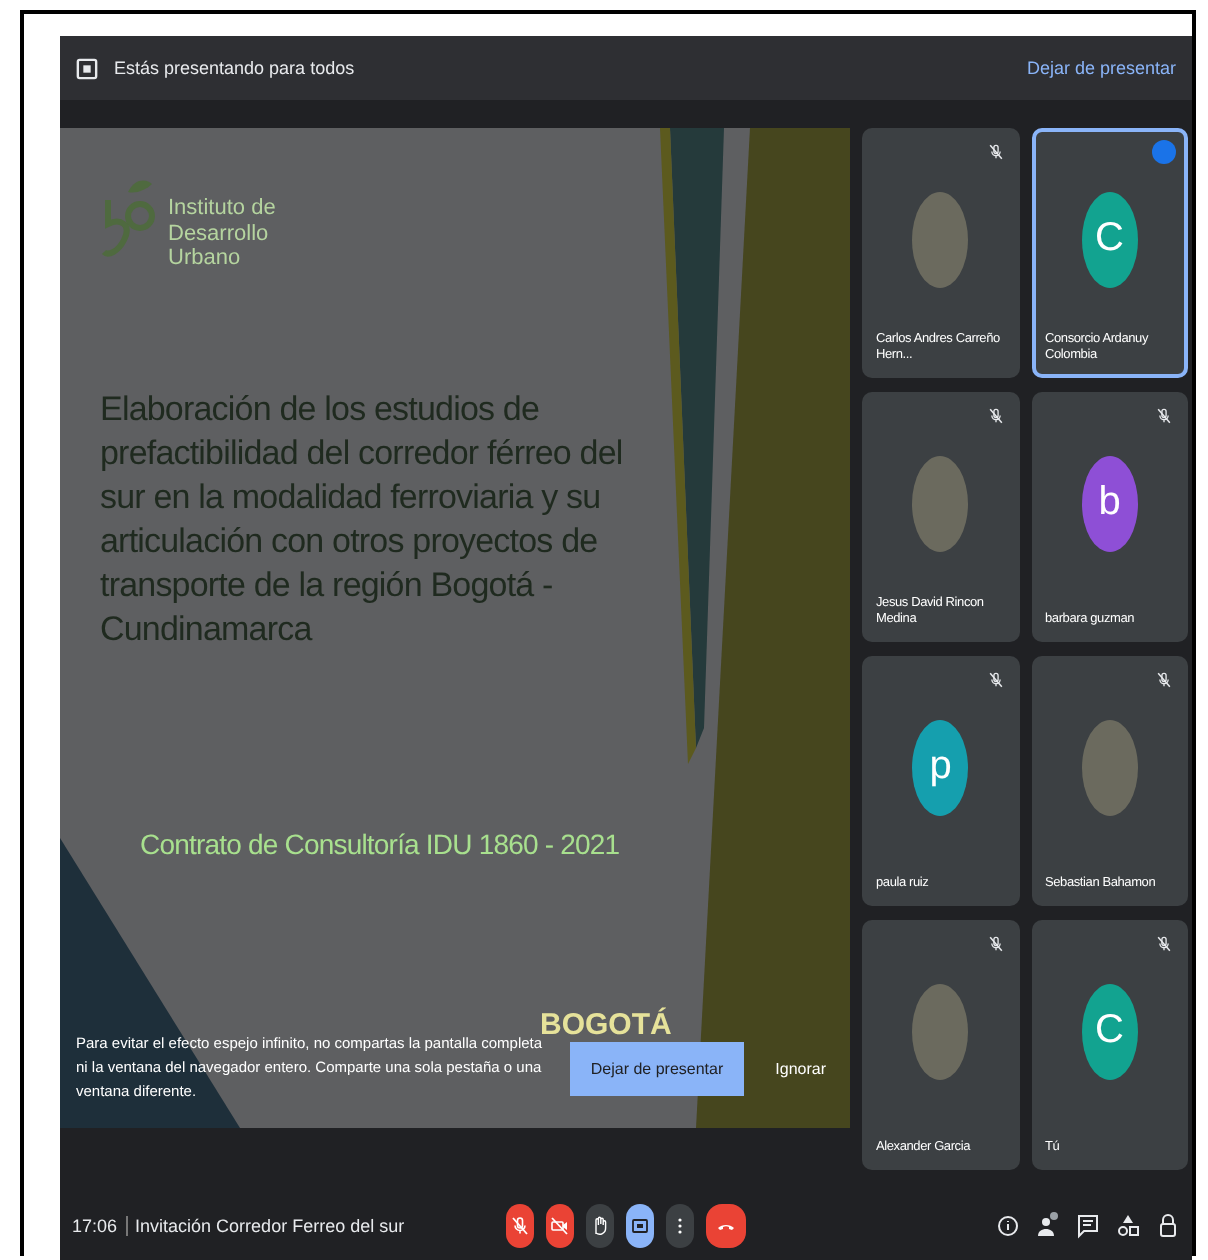 The image size is (1208, 1260). Describe the element at coordinates (1164, 152) in the screenshot. I see `speaking-indicator` at that location.